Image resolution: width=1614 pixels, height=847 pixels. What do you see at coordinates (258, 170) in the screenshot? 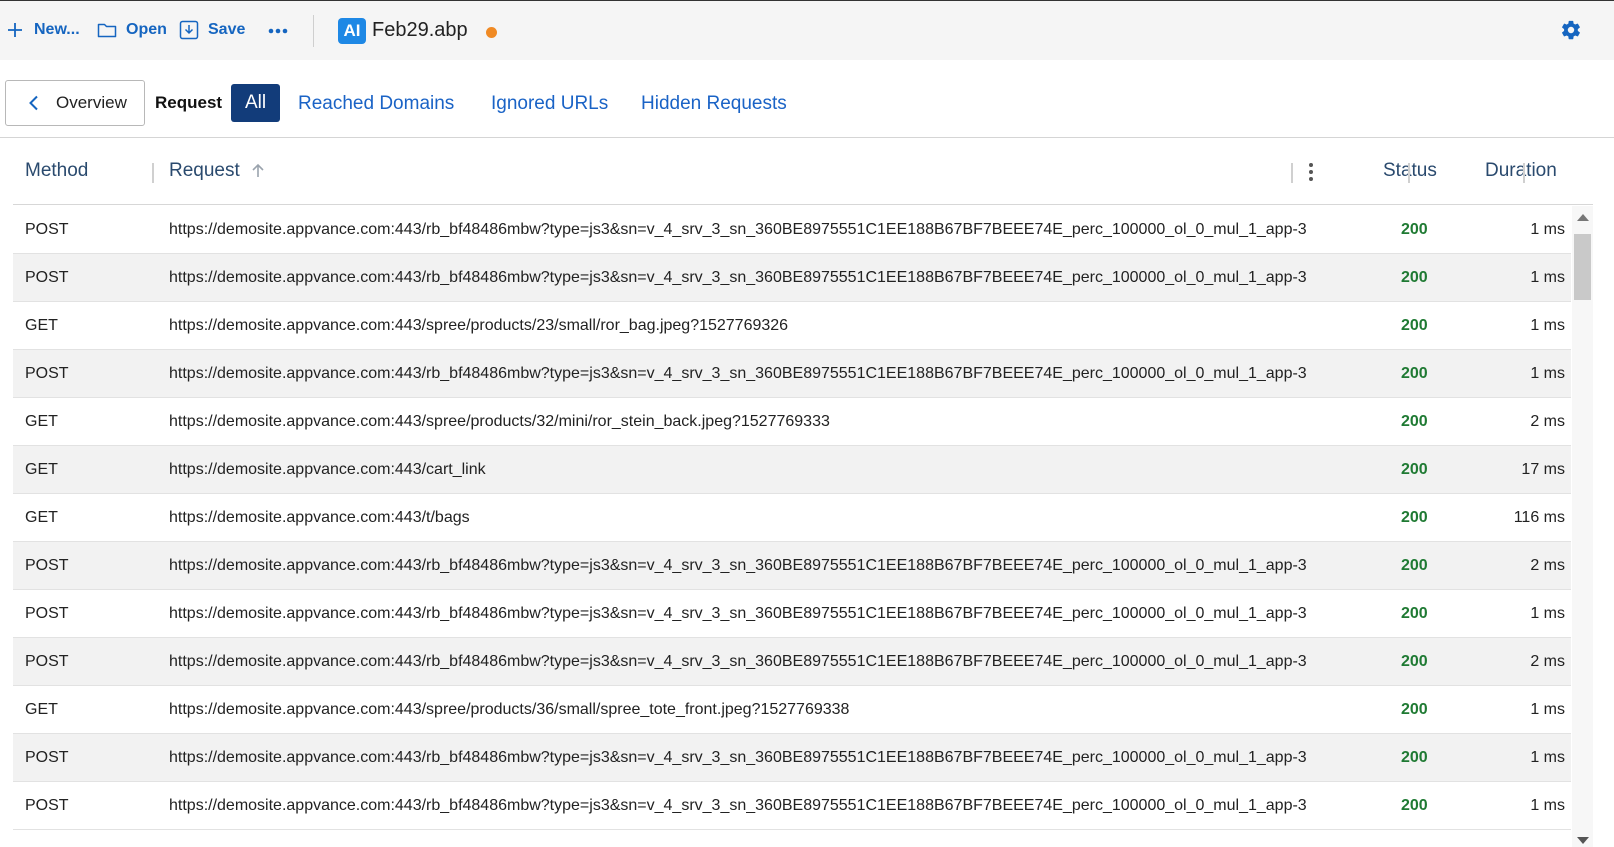
I see `sort-ascending-icon` at bounding box center [258, 170].